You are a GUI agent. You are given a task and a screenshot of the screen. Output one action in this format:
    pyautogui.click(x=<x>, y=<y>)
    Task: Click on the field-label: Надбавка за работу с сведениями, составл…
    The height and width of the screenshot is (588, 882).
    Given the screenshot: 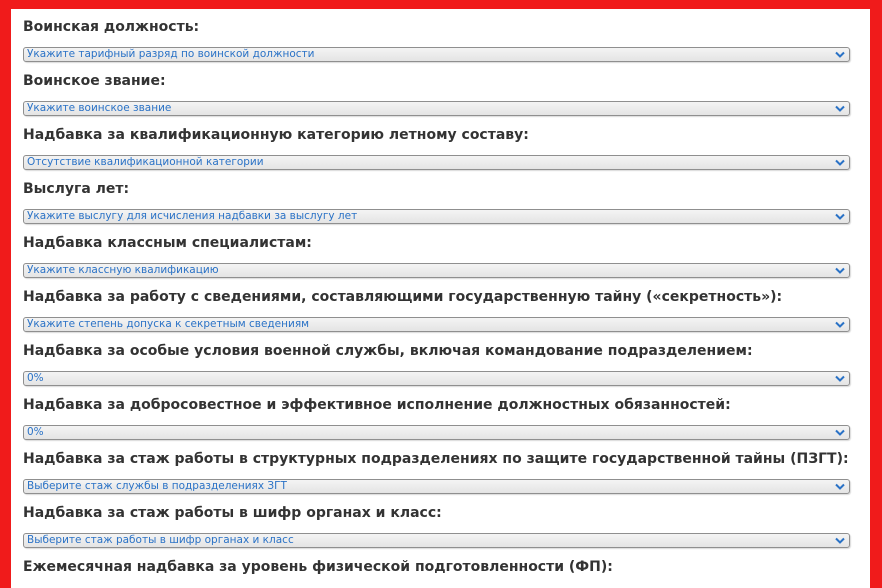 What is the action you would take?
    pyautogui.click(x=403, y=297)
    